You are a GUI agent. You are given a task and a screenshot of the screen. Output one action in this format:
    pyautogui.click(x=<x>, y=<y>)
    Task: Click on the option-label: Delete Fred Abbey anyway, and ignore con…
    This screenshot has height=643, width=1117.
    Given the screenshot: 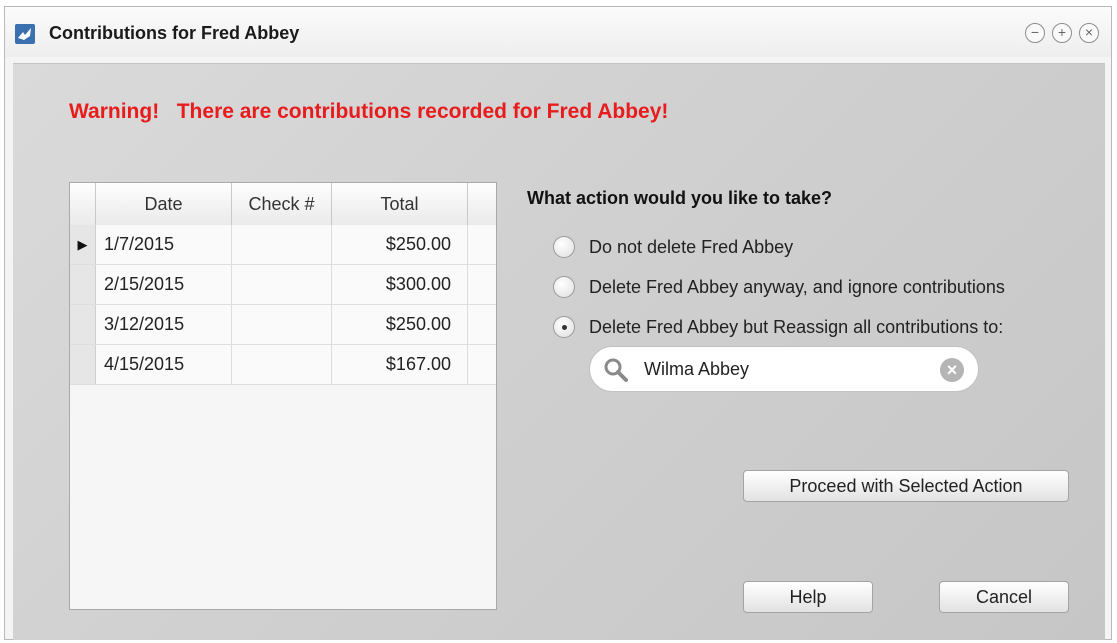 What is the action you would take?
    pyautogui.click(x=797, y=287)
    